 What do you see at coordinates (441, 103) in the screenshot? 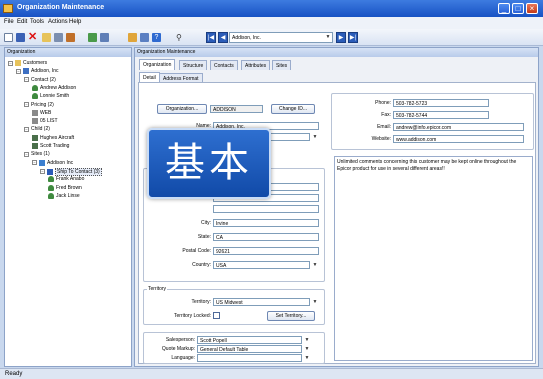
I see `phone-field: 503-782-5723` at bounding box center [441, 103].